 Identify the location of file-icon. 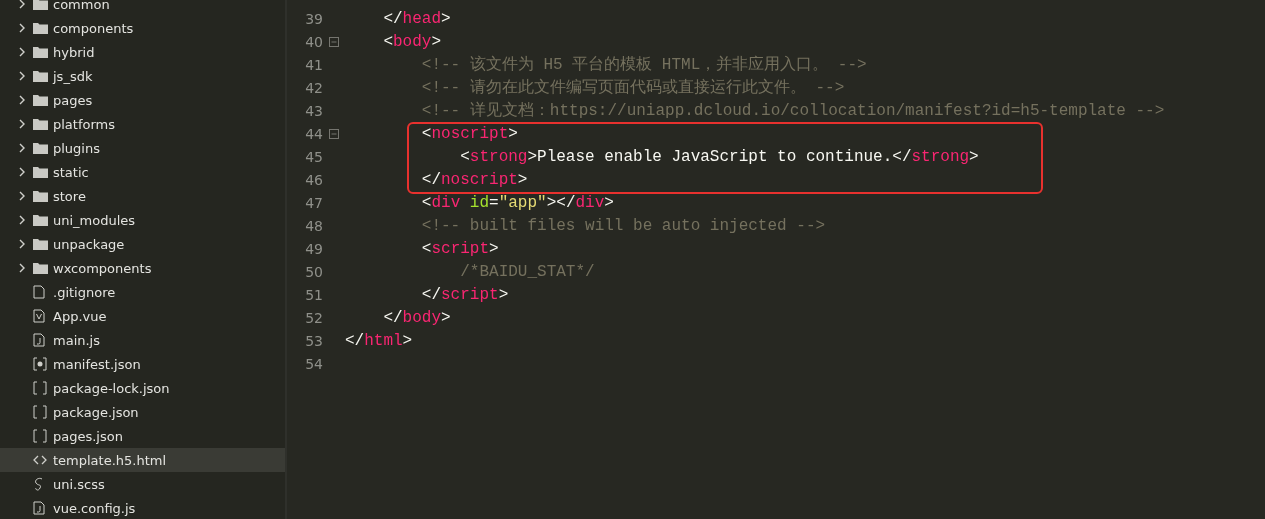
(39, 292).